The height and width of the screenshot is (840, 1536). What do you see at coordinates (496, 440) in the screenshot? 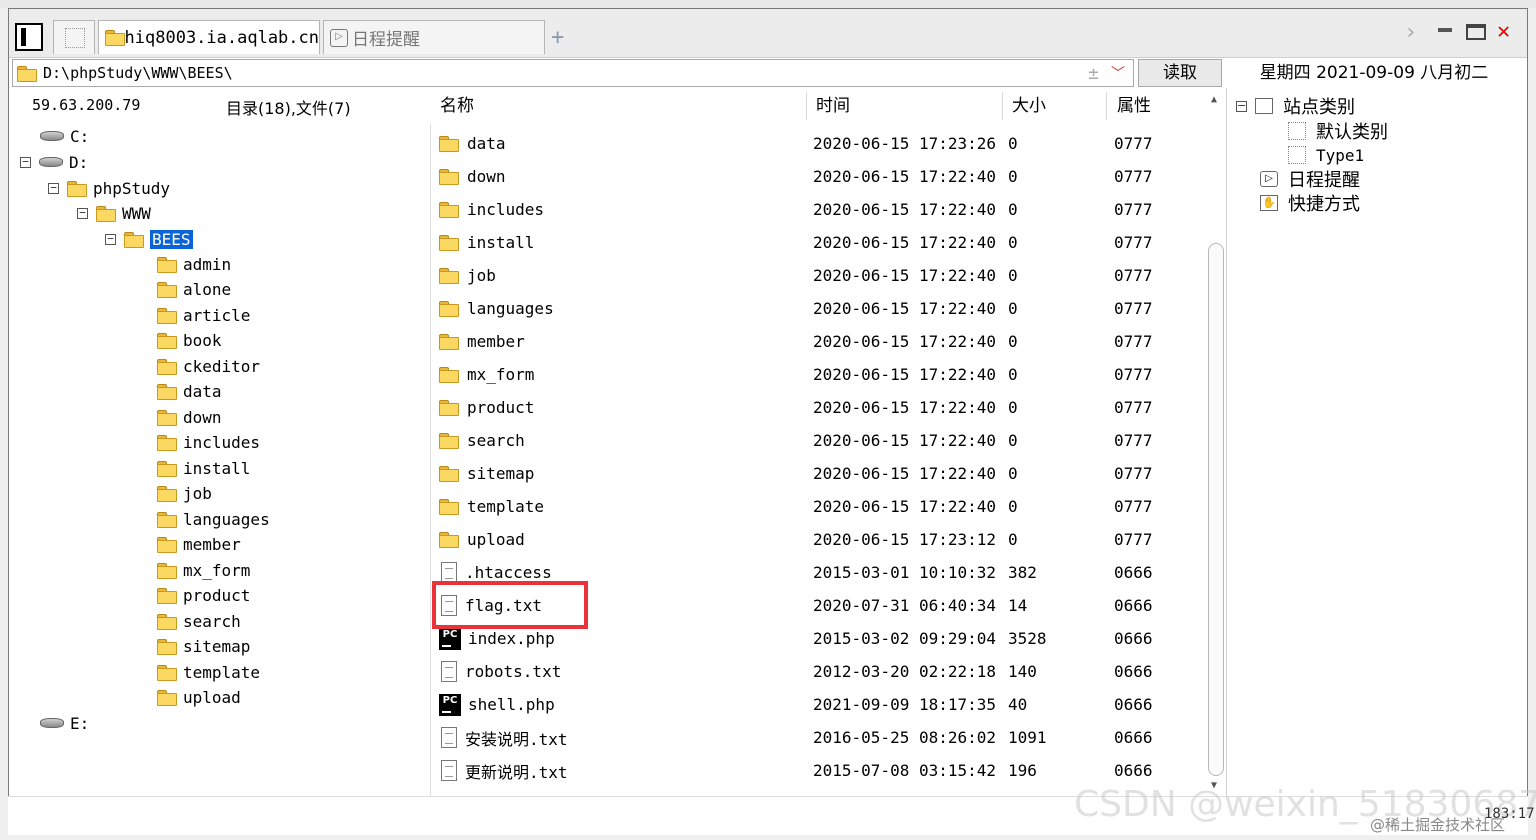
I see `file-name: search` at bounding box center [496, 440].